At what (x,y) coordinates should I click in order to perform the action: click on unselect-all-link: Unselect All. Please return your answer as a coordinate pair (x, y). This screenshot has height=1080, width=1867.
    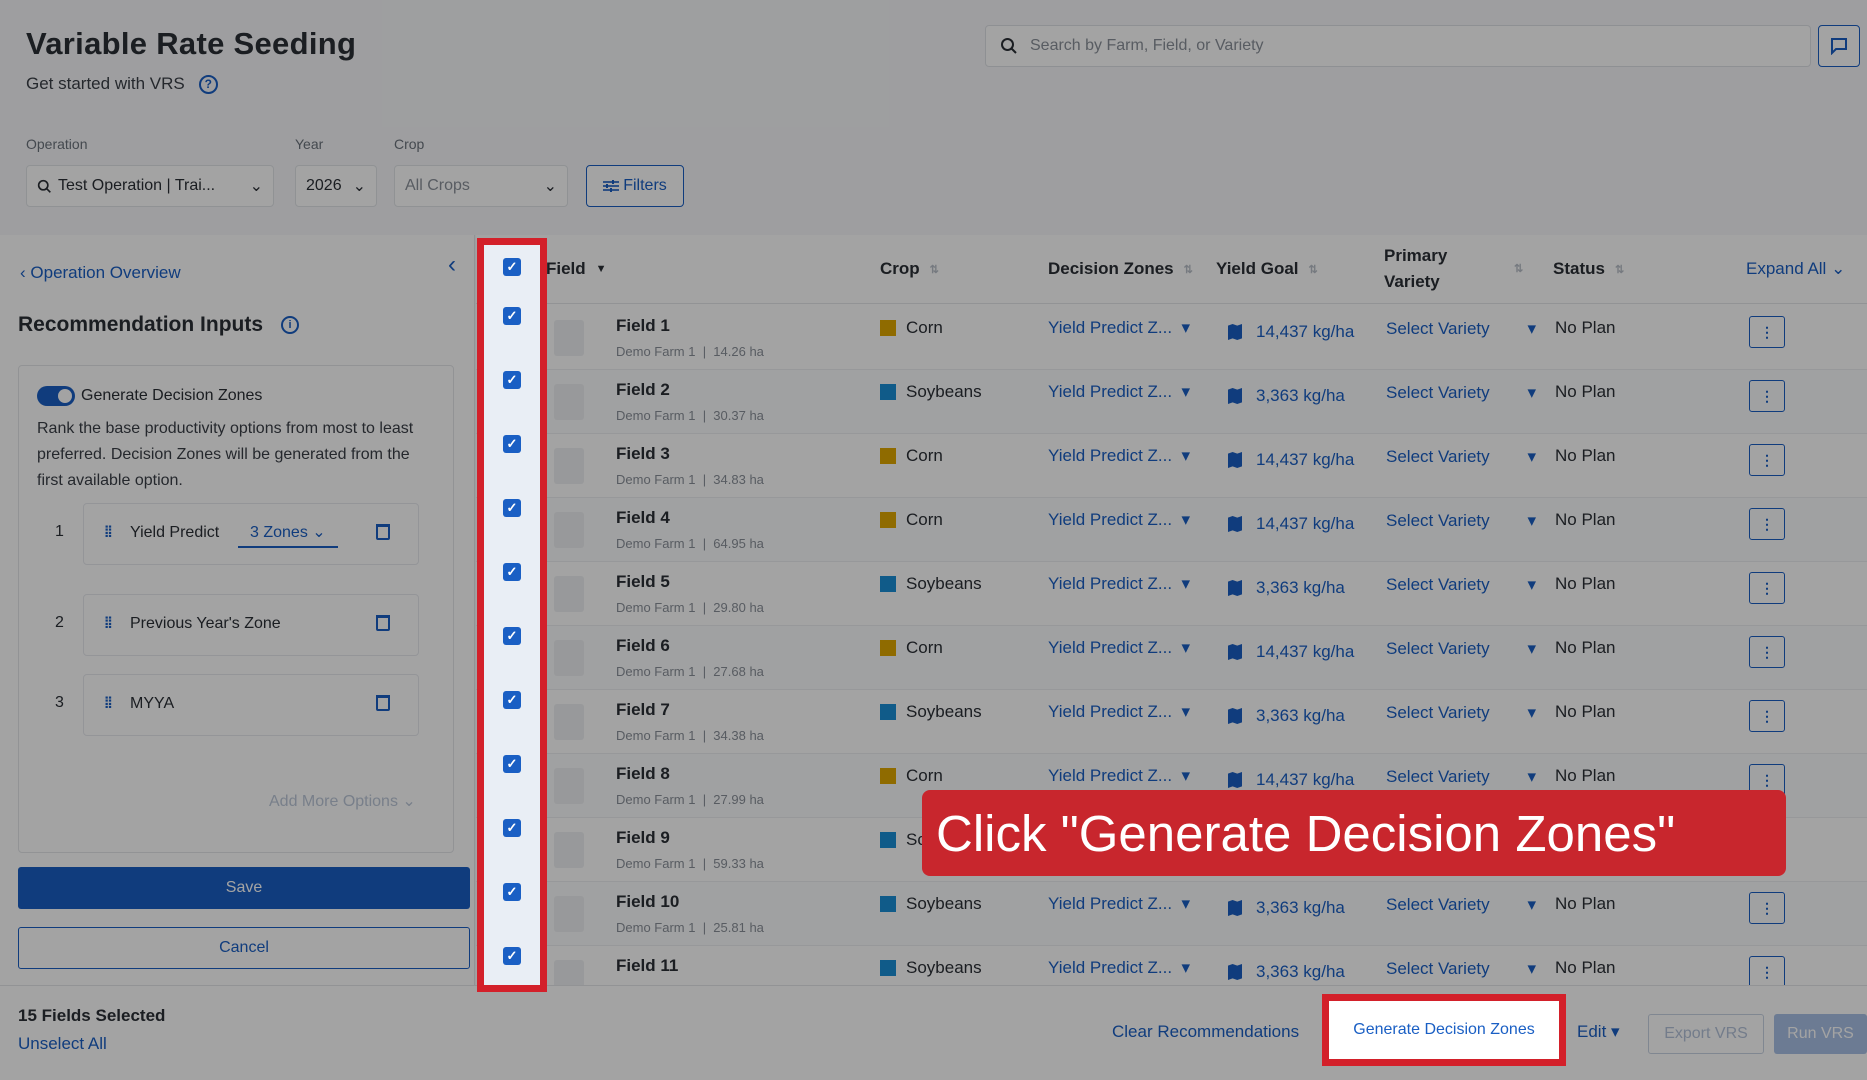
    Looking at the image, I should click on (62, 1044).